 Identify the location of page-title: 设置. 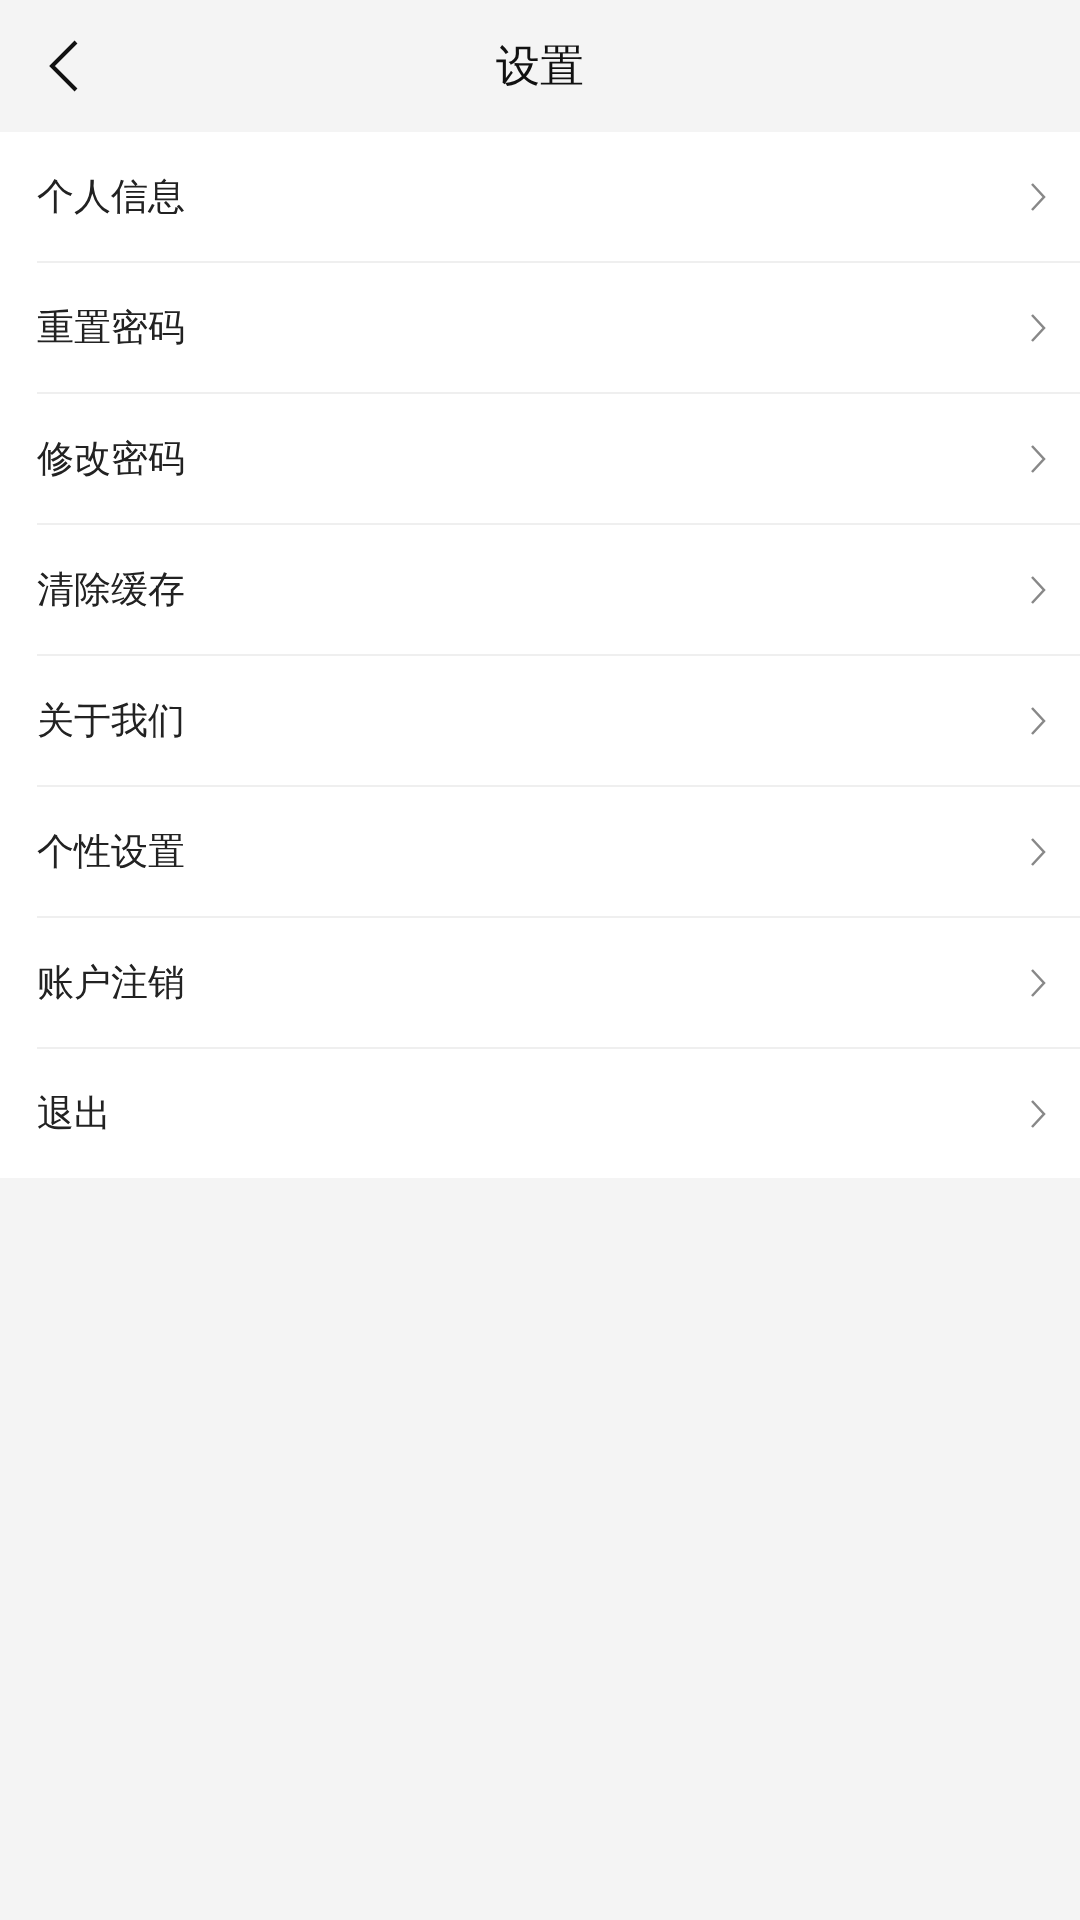
(540, 65).